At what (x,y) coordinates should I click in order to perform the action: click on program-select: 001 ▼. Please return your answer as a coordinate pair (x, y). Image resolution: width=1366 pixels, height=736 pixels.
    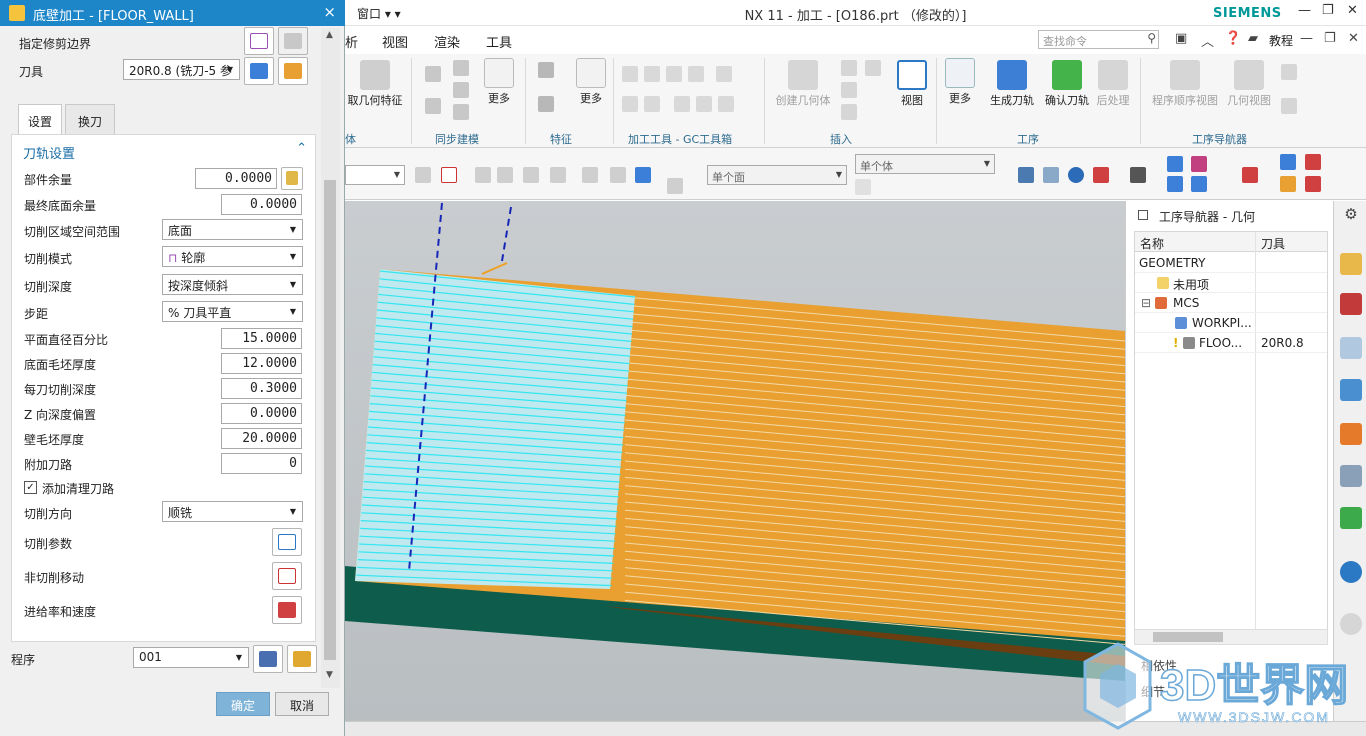
    Looking at the image, I should click on (191, 657).